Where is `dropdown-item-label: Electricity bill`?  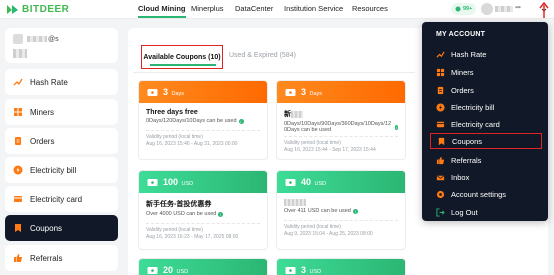
dropdown-item-label: Electricity bill is located at coordinates (473, 107).